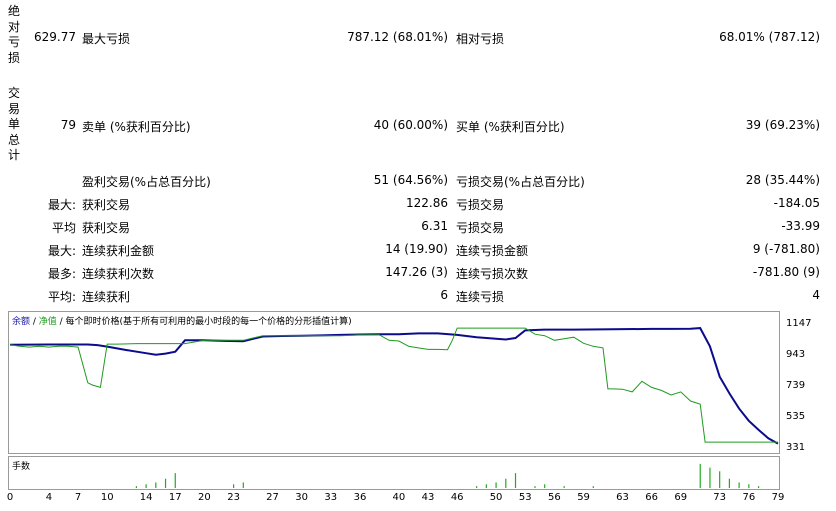 The image size is (836, 511). Describe the element at coordinates (480, 297) in the screenshot. I see `stat-row-right-label: 连续亏损` at that location.